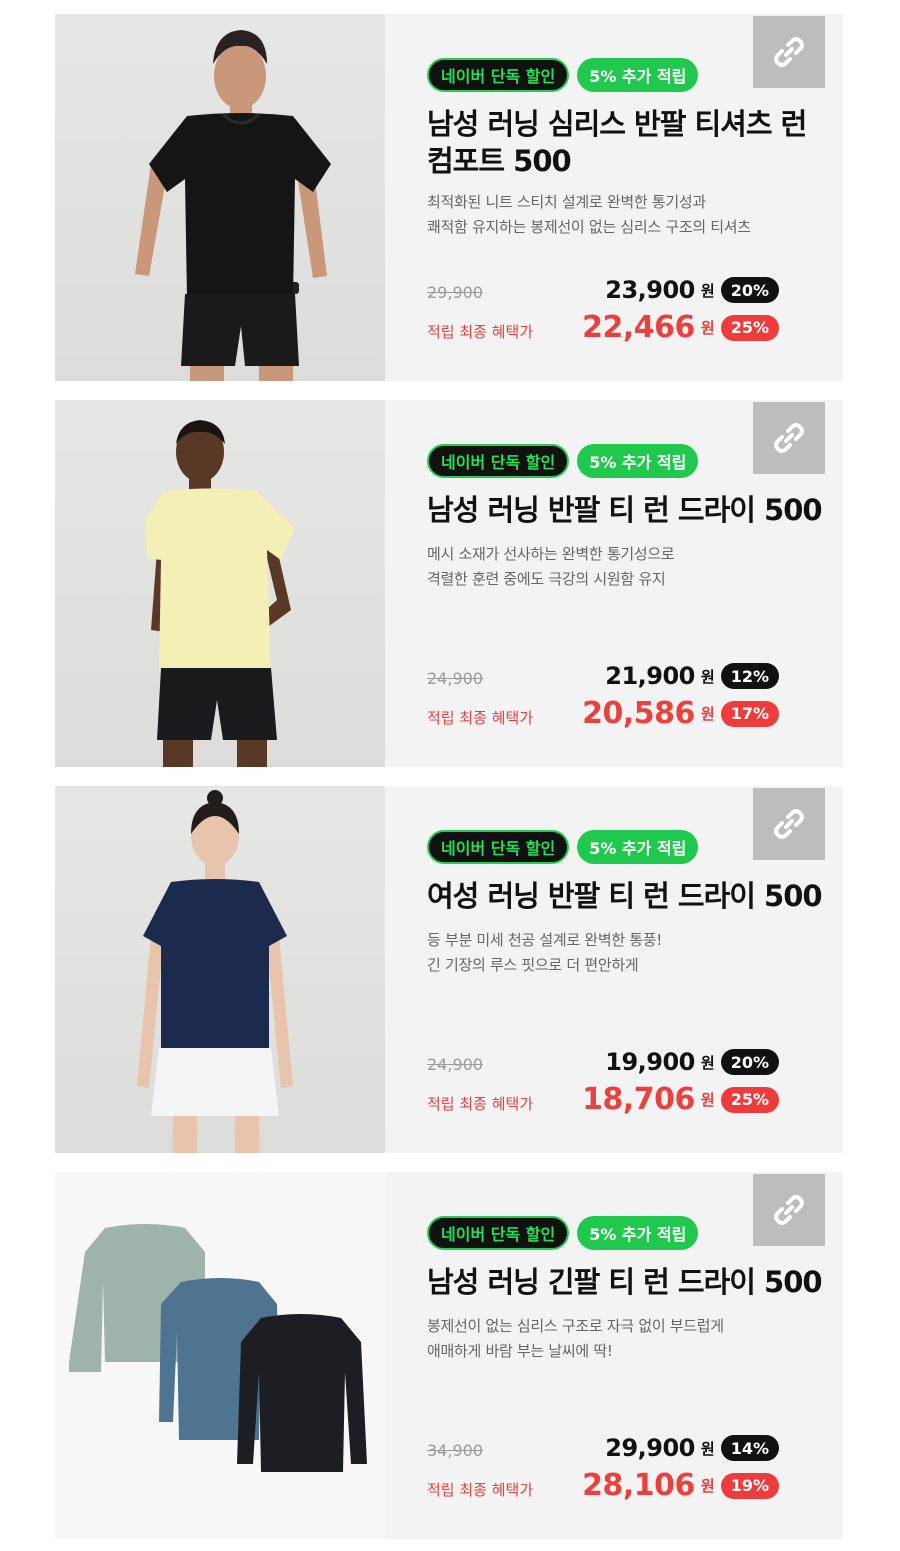  What do you see at coordinates (749, 1485) in the screenshot?
I see `final-discount-badge: 19%` at bounding box center [749, 1485].